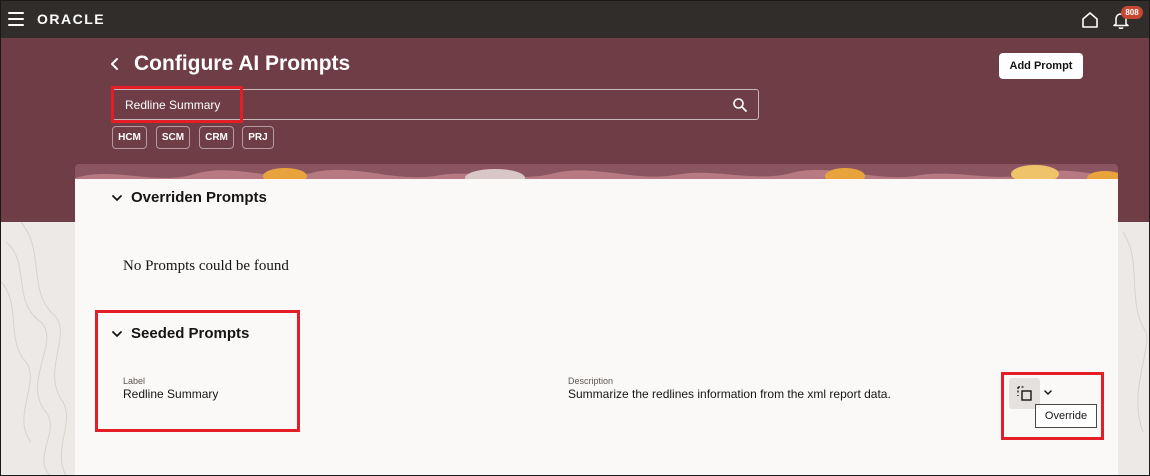  Describe the element at coordinates (38, 348) in the screenshot. I see `background-texture-left` at that location.